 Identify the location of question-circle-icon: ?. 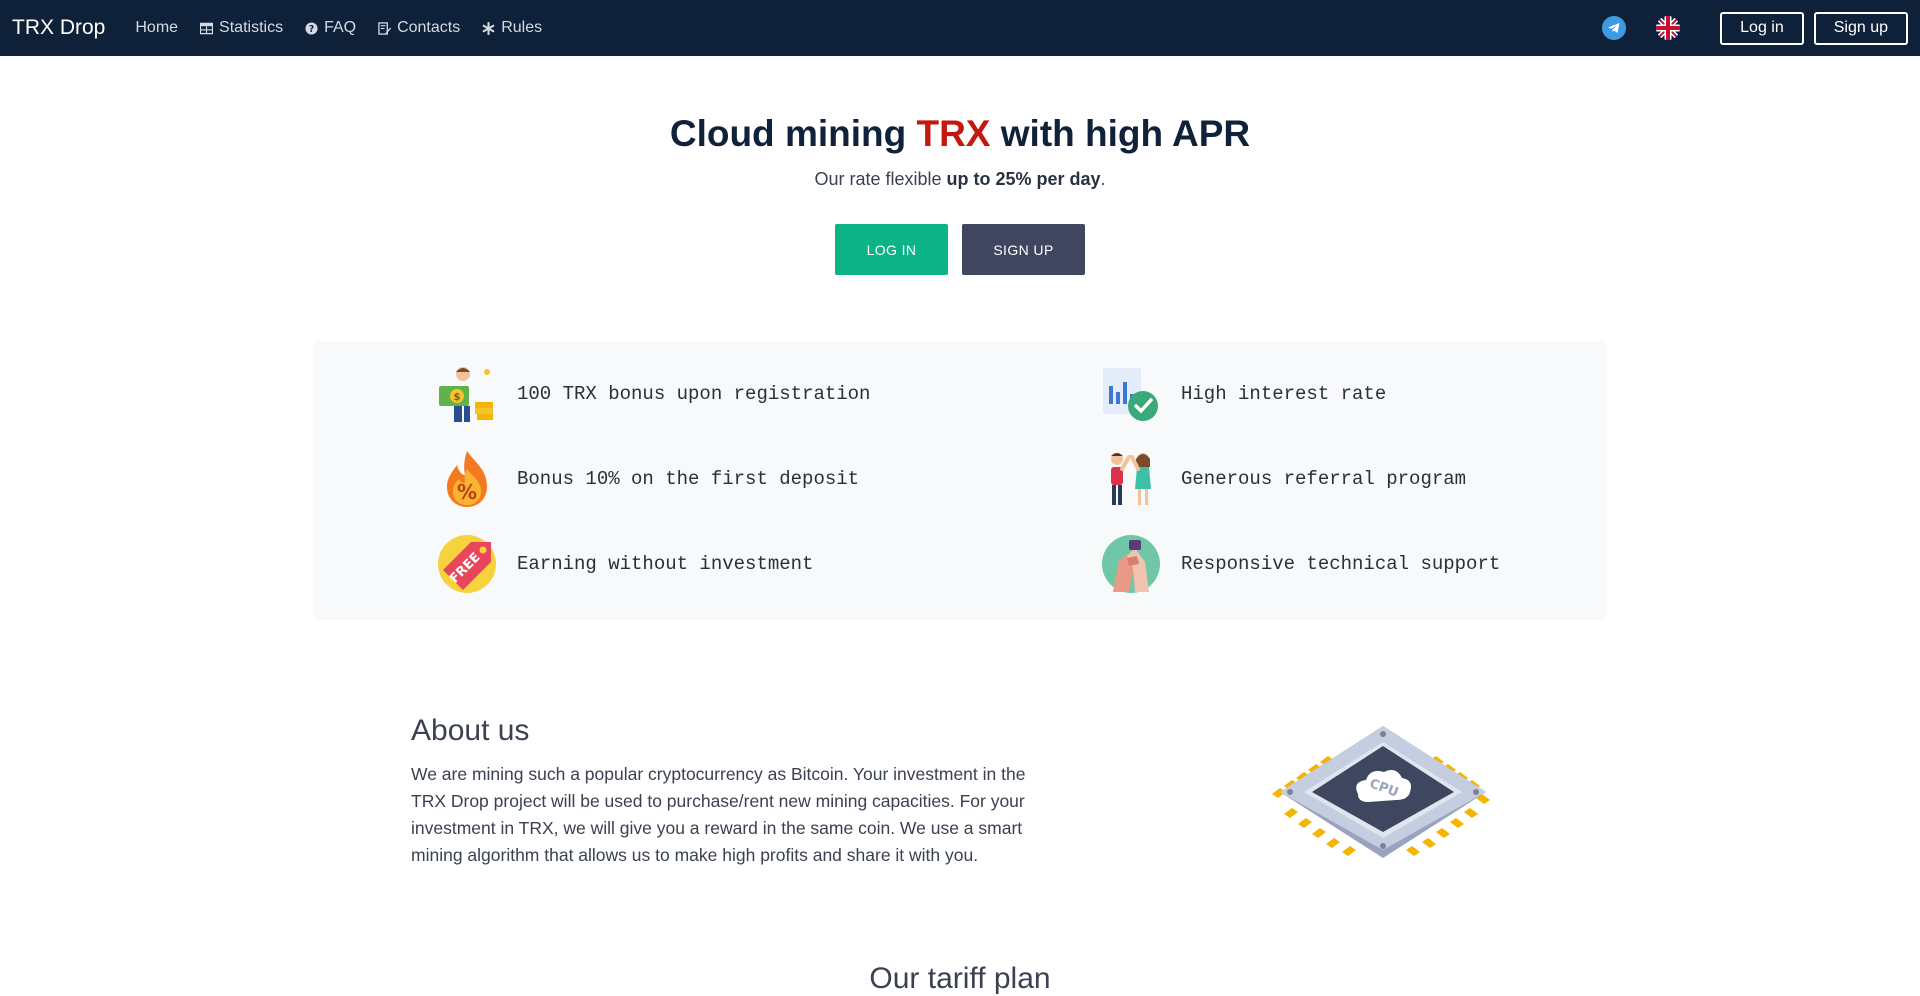
(311, 27).